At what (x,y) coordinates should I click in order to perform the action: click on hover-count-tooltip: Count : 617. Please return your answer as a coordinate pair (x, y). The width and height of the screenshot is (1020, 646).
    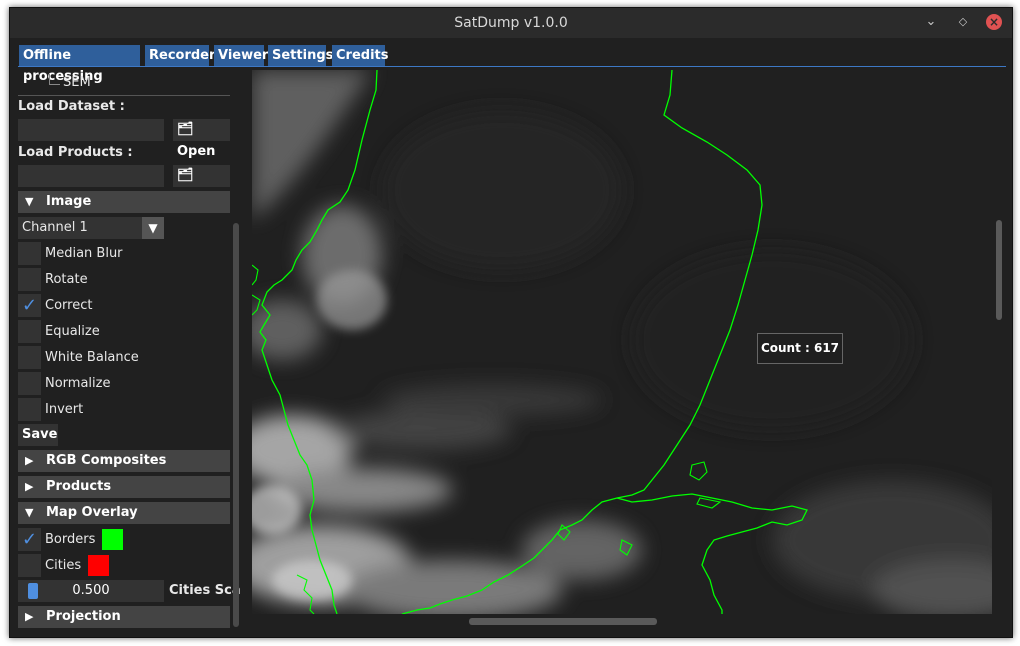
    Looking at the image, I should click on (800, 348).